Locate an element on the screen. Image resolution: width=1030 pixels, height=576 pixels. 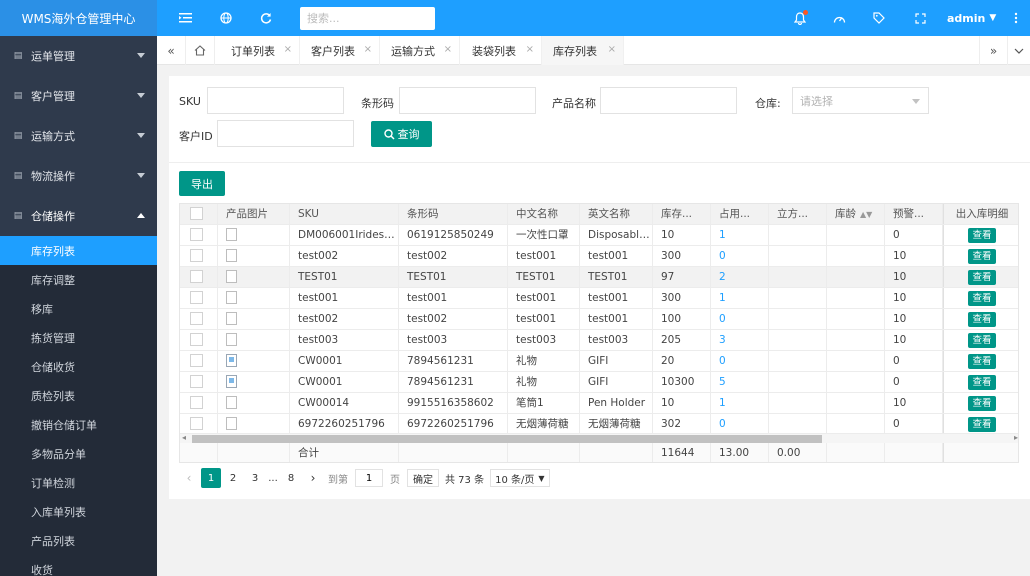
product-name-input is located at coordinates (668, 100).